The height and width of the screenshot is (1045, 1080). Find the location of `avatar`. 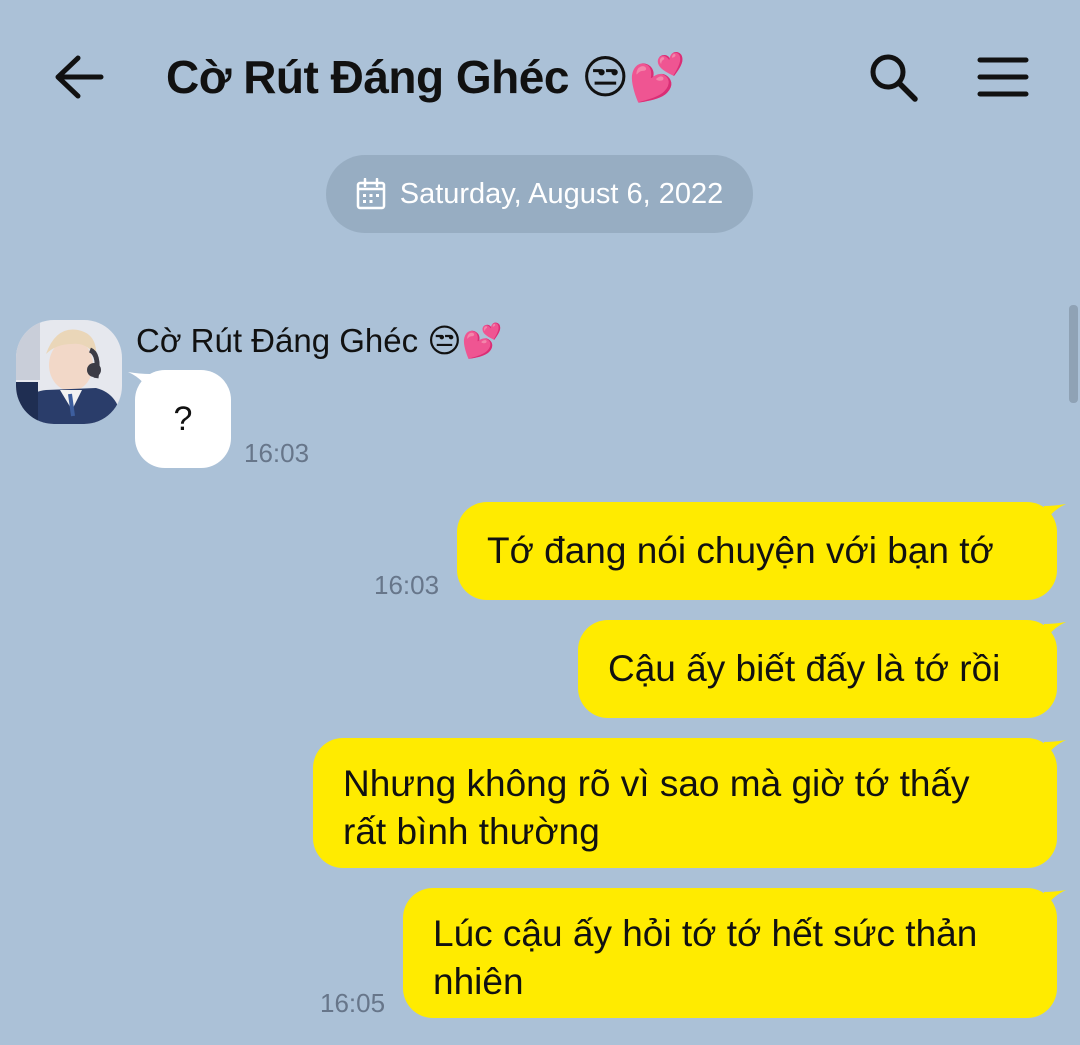

avatar is located at coordinates (69, 372).